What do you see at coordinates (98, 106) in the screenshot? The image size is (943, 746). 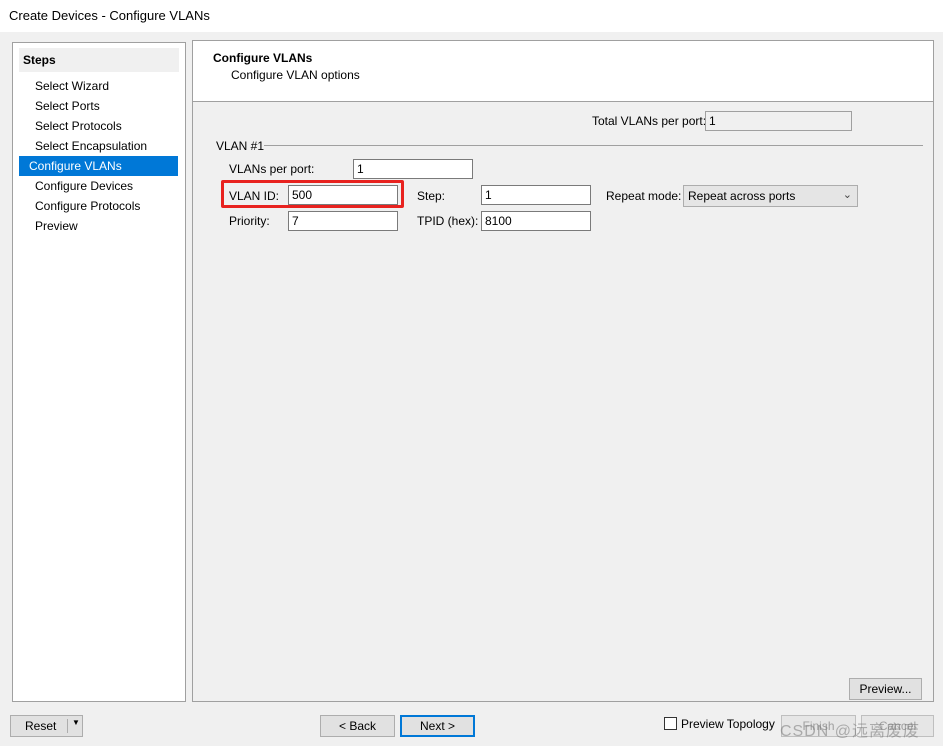 I see `step-select-ports: Select Ports` at bounding box center [98, 106].